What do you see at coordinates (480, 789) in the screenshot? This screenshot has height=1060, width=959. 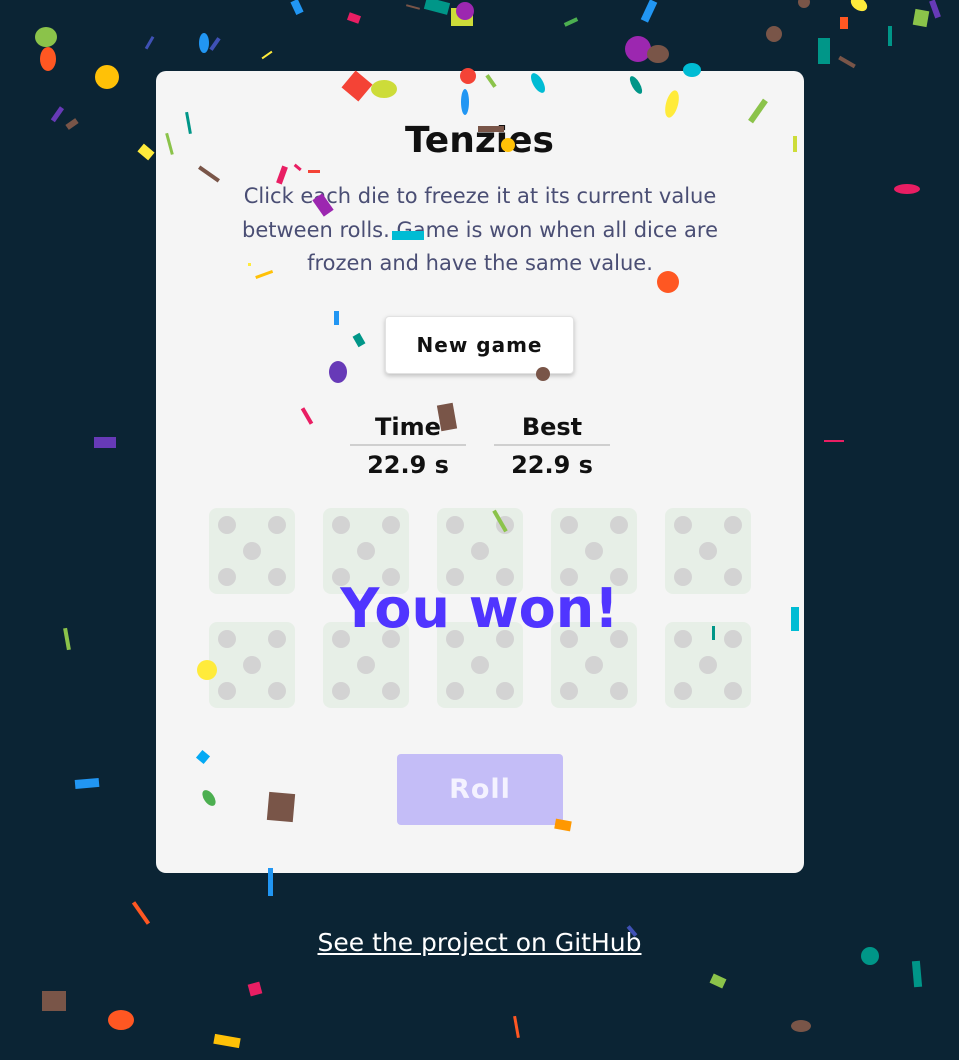 I see `roll-button: Roll` at bounding box center [480, 789].